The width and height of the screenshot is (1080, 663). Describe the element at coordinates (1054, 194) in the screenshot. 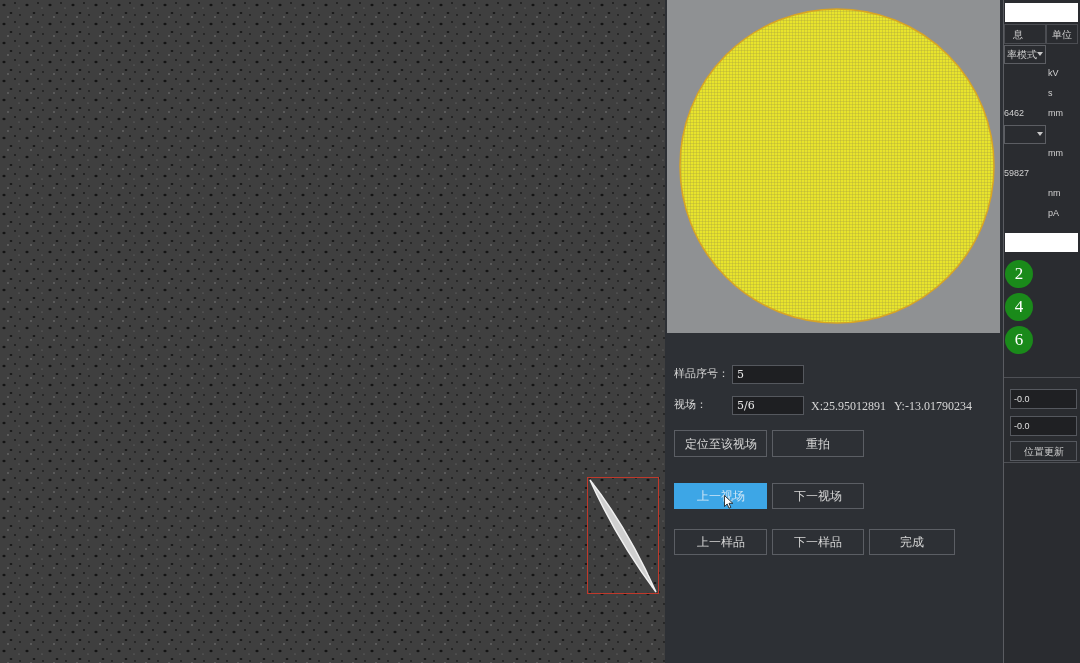

I see `unit-text: nm` at that location.